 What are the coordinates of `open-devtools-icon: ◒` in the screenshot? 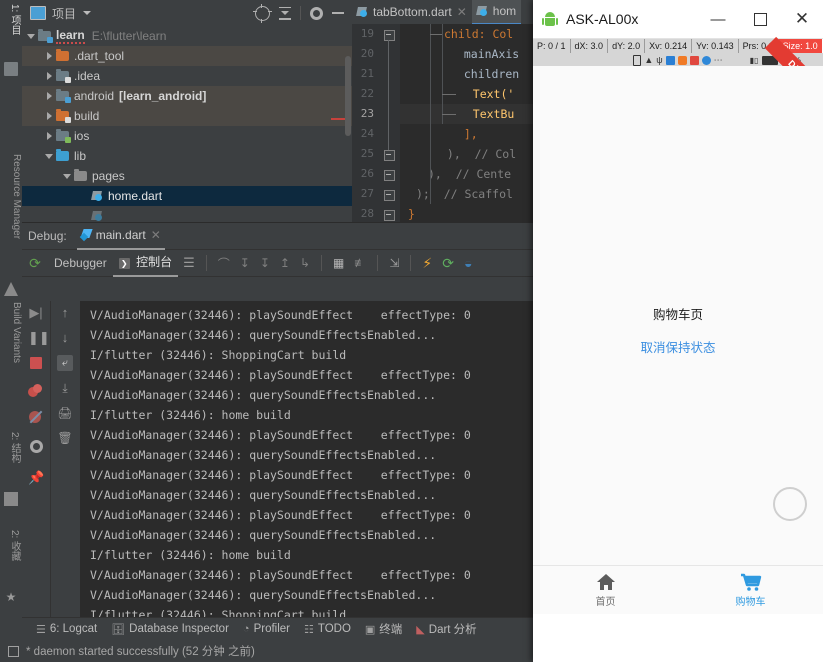 It's located at (468, 263).